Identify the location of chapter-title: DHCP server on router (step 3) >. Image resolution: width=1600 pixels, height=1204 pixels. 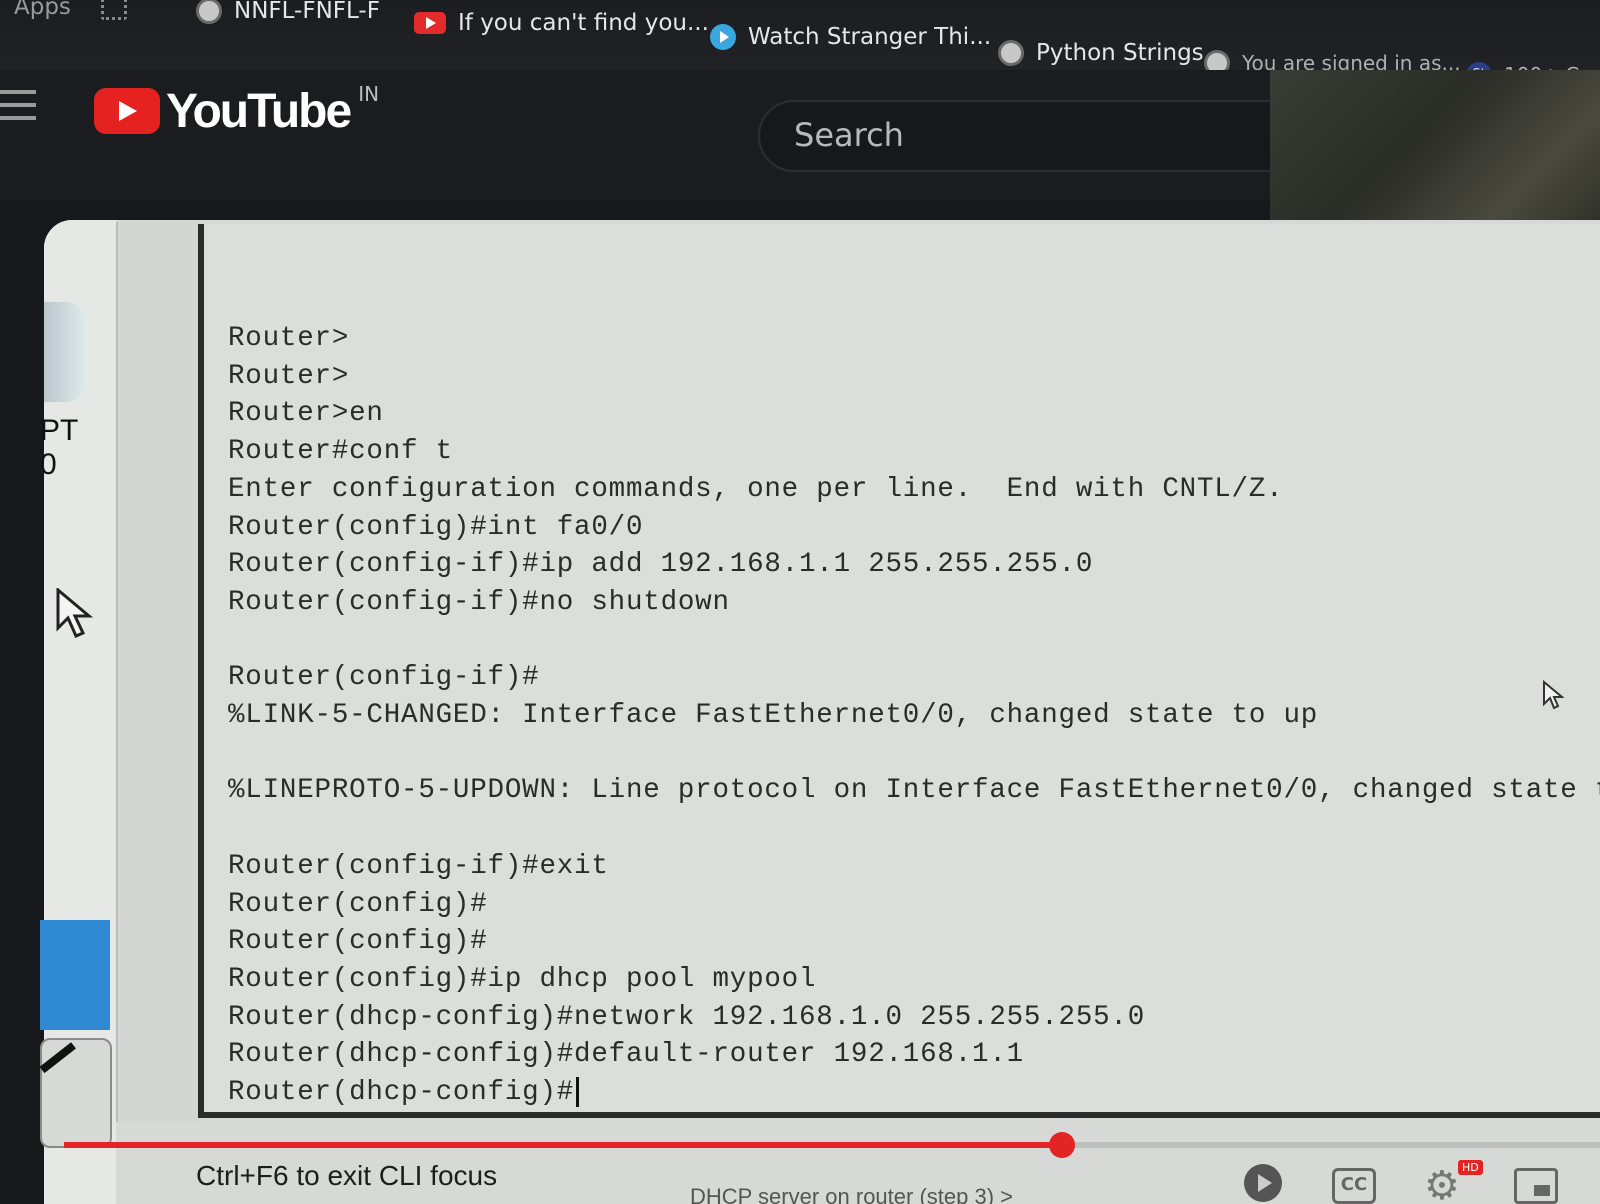
(851, 1194).